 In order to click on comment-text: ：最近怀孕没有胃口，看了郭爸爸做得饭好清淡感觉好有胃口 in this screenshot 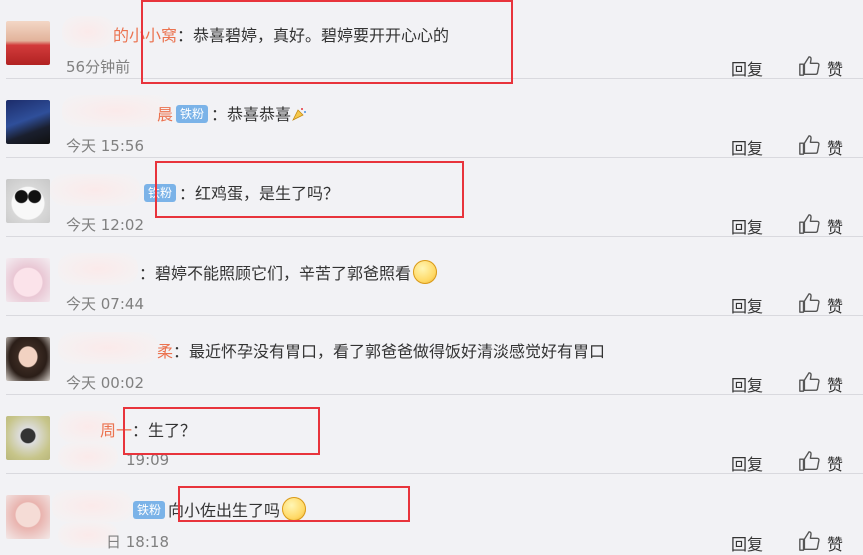, I will do `click(389, 351)`.